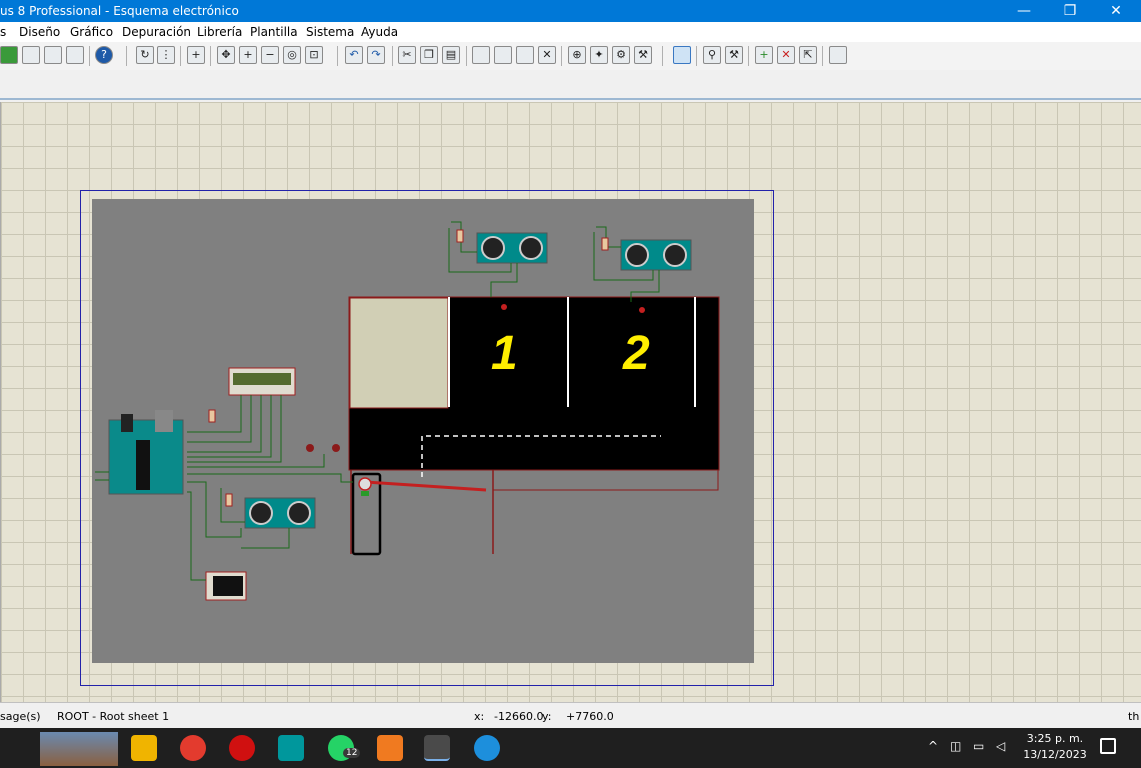  Describe the element at coordinates (479, 716) in the screenshot. I see `x-coord-label: x:` at that location.